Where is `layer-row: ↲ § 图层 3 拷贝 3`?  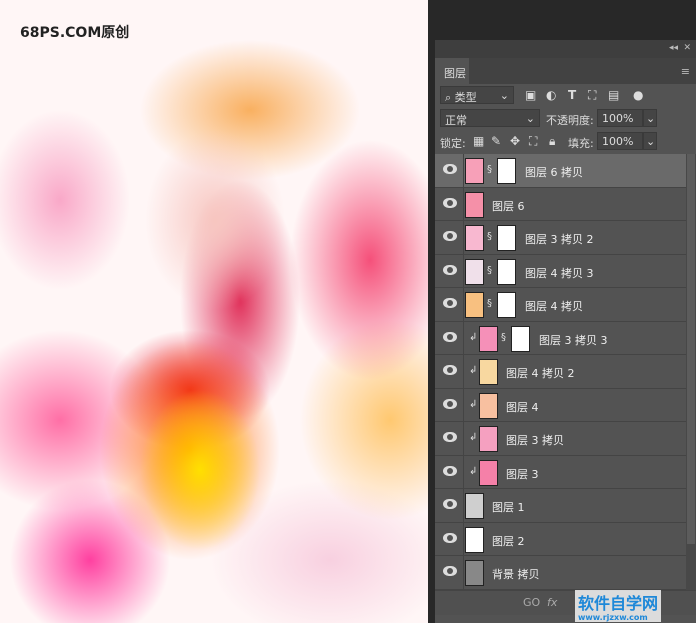 layer-row: ↲ § 图层 3 拷贝 3 is located at coordinates (560, 338).